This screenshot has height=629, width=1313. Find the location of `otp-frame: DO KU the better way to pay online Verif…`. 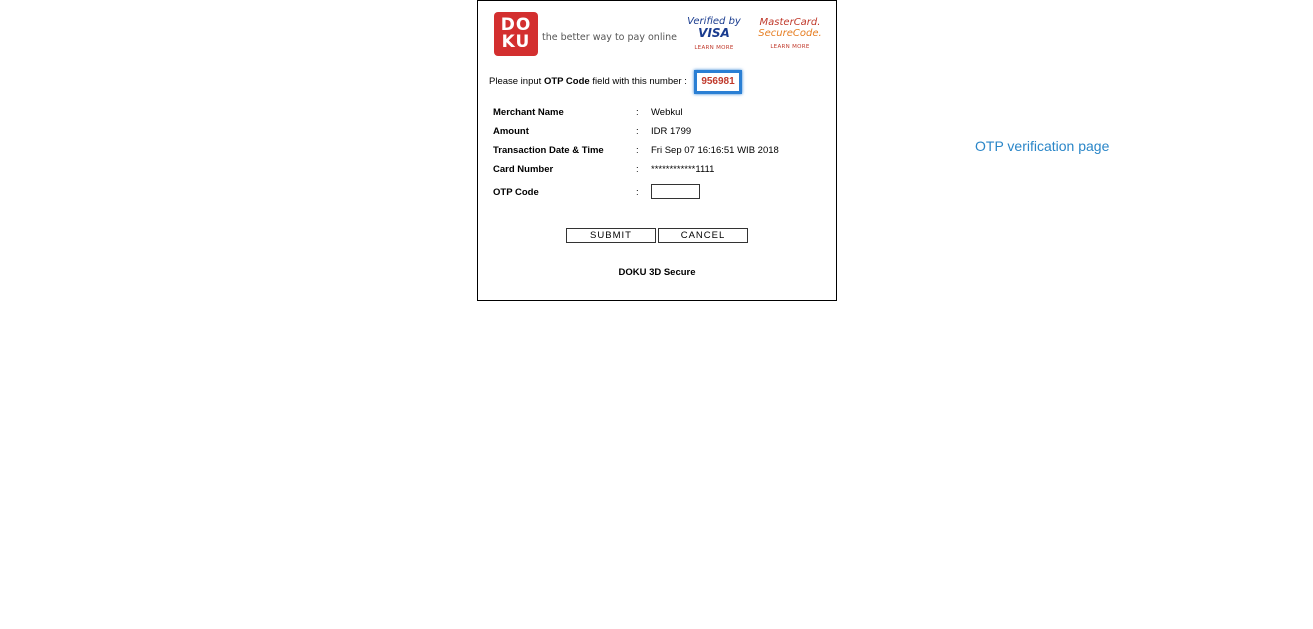

otp-frame: DO KU the better way to pay online Verif… is located at coordinates (657, 150).